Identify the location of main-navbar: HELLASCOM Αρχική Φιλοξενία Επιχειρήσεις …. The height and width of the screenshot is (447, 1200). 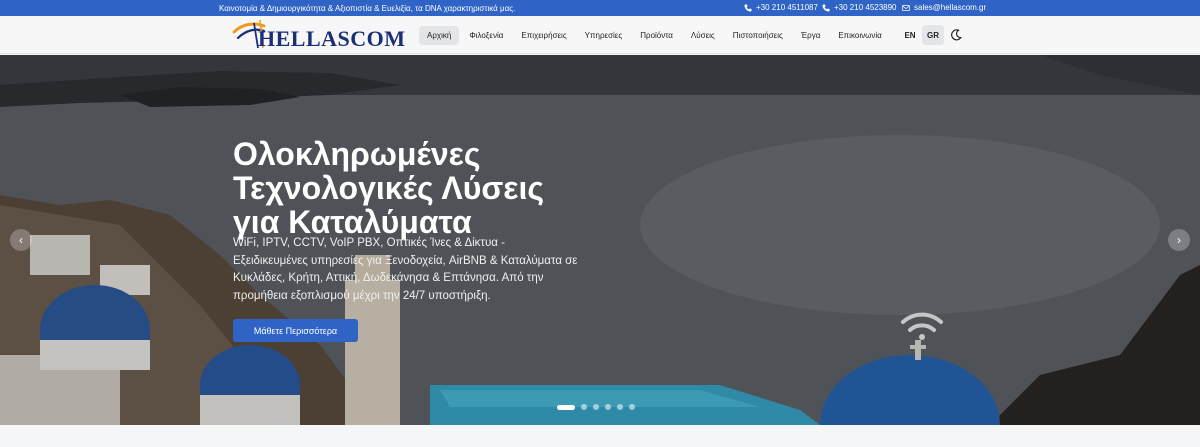
(600, 35).